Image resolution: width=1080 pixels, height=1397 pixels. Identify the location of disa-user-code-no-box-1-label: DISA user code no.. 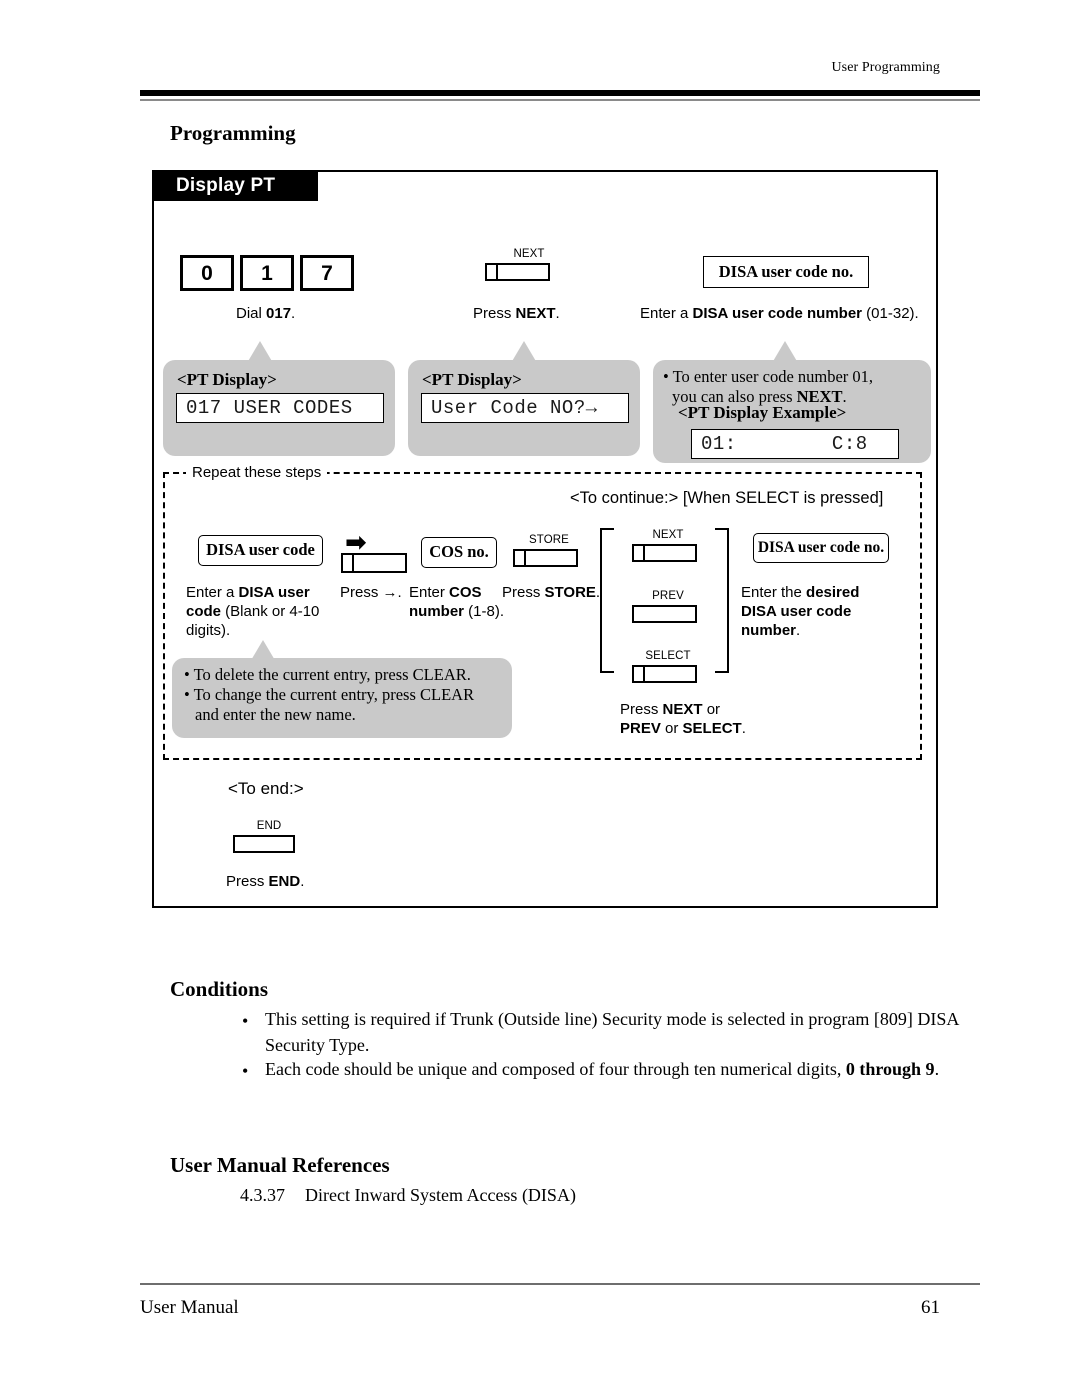
(786, 271).